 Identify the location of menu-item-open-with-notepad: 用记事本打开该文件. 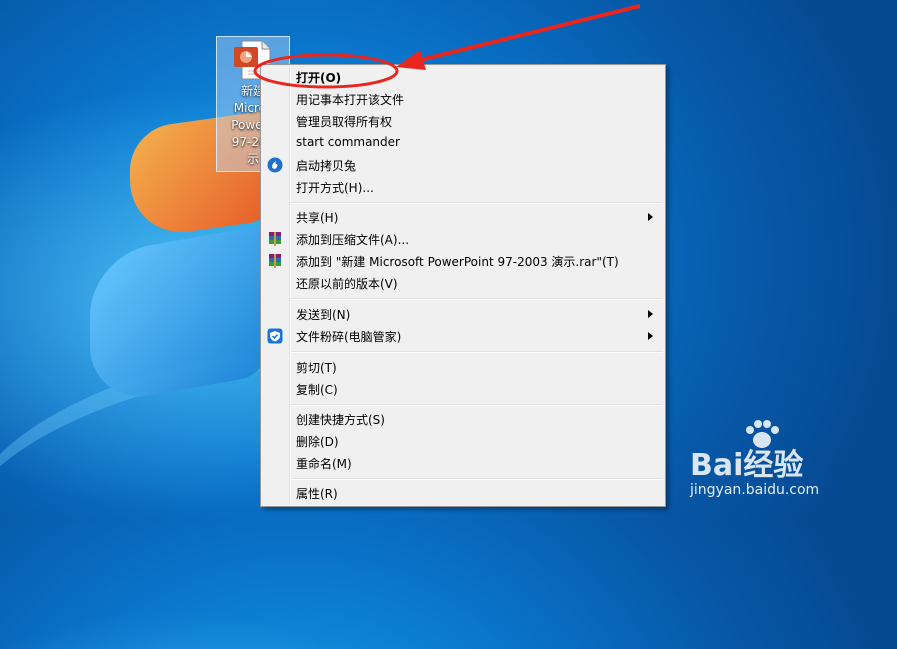
(463, 99).